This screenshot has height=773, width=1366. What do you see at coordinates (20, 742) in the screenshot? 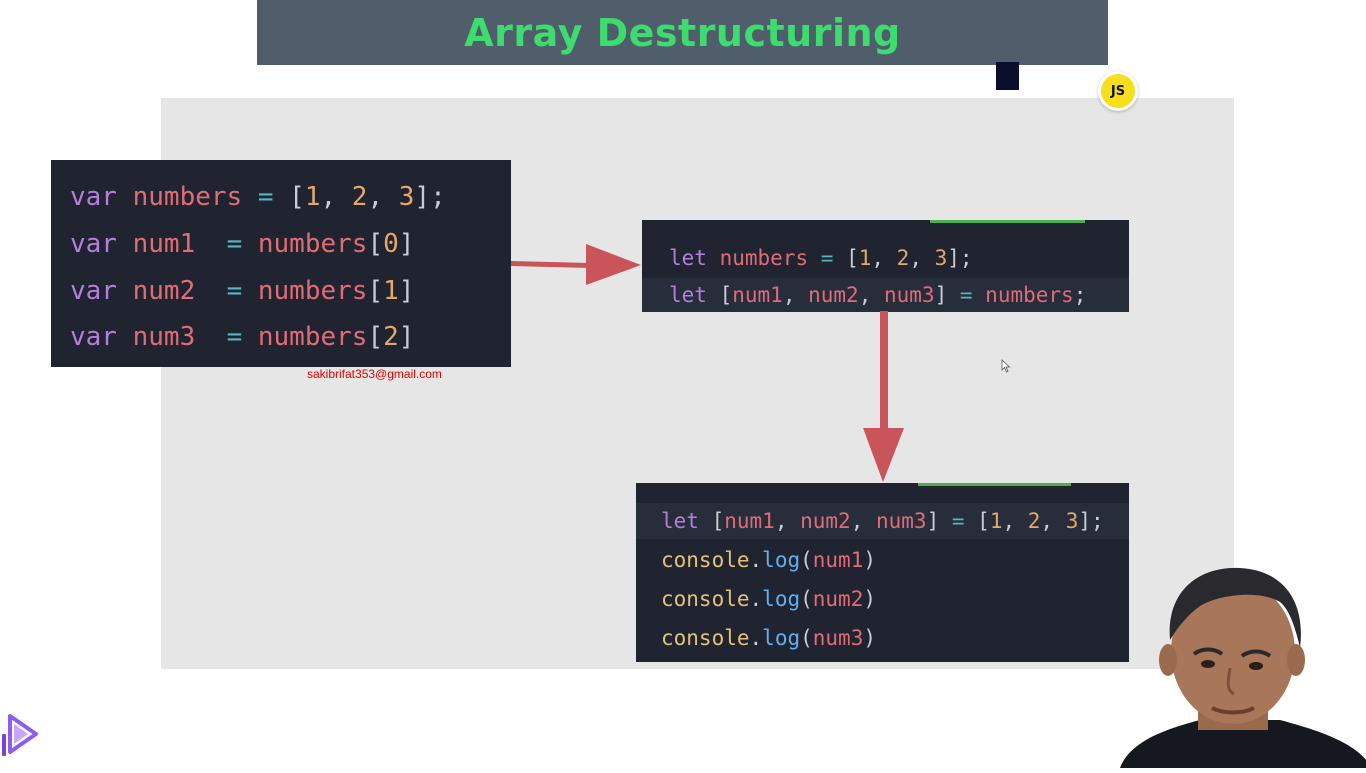
I see `play-logo-icon` at bounding box center [20, 742].